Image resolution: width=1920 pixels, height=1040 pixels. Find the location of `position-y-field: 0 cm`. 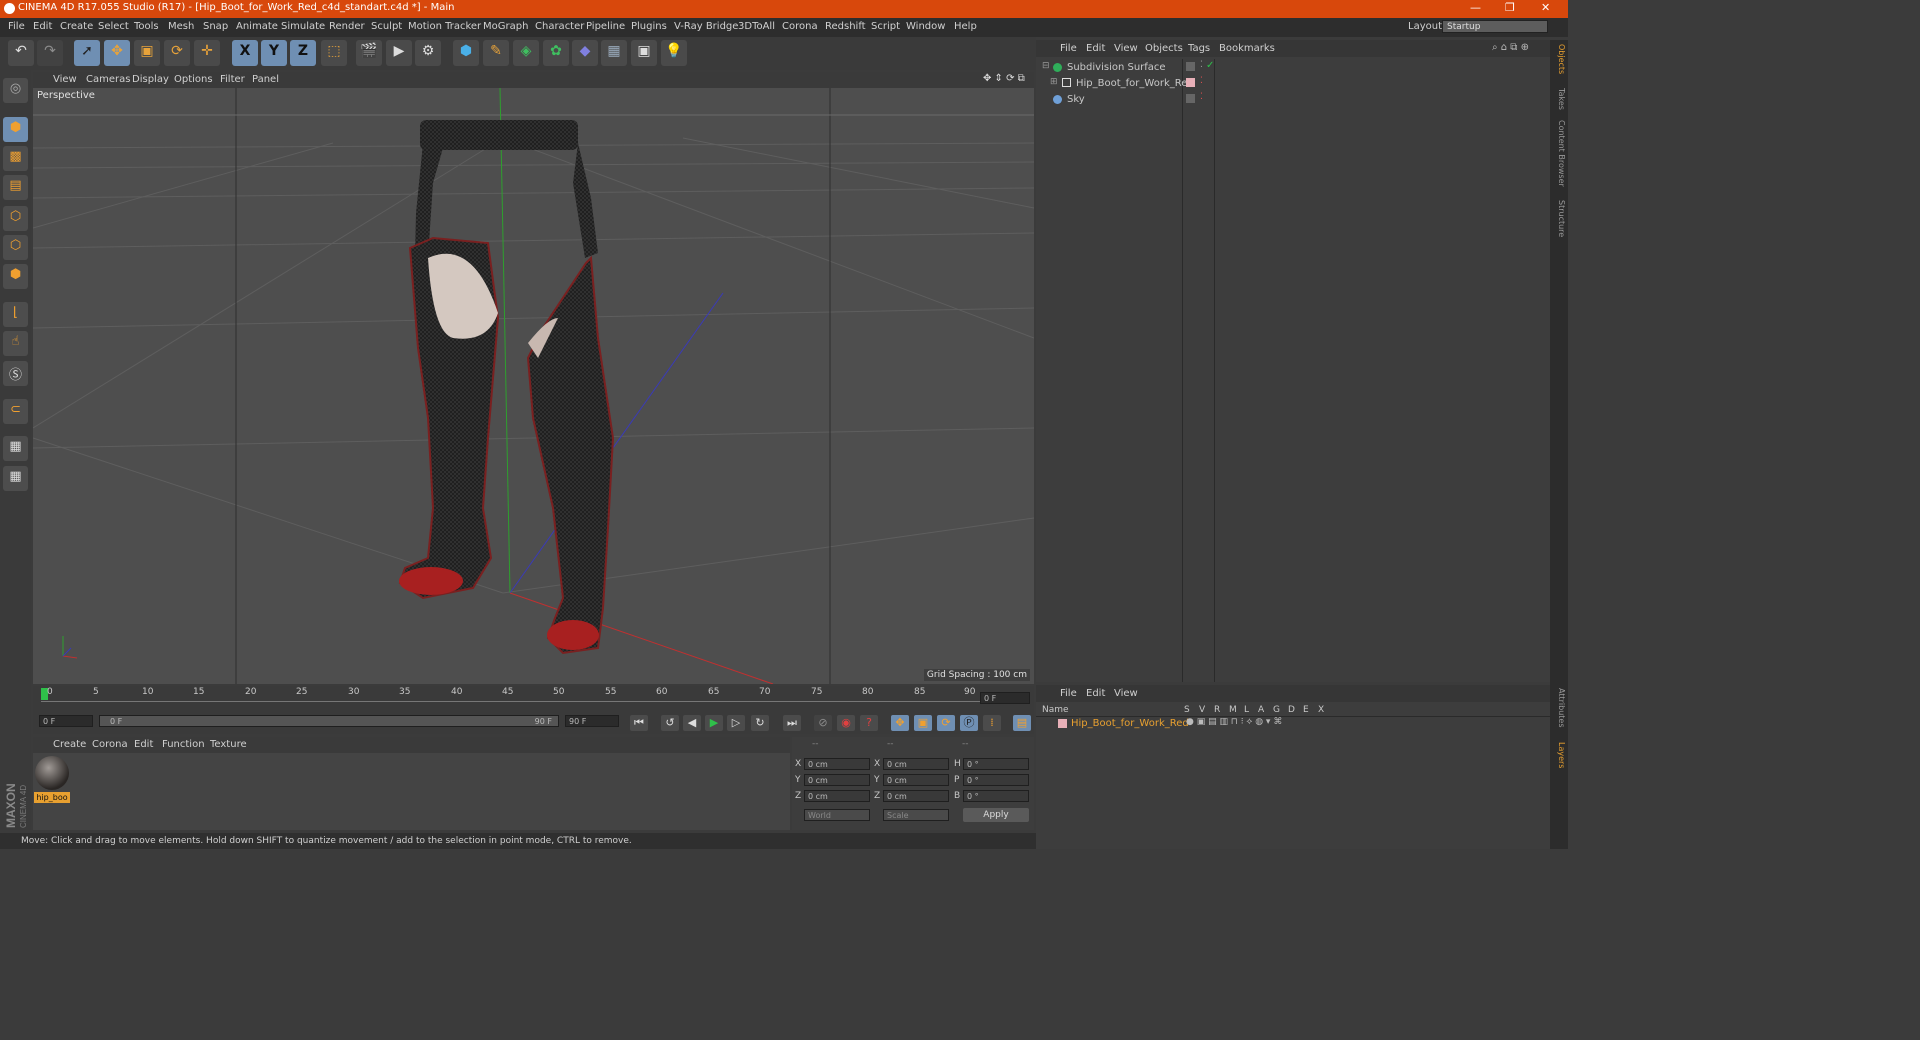

position-y-field: 0 cm is located at coordinates (837, 780).